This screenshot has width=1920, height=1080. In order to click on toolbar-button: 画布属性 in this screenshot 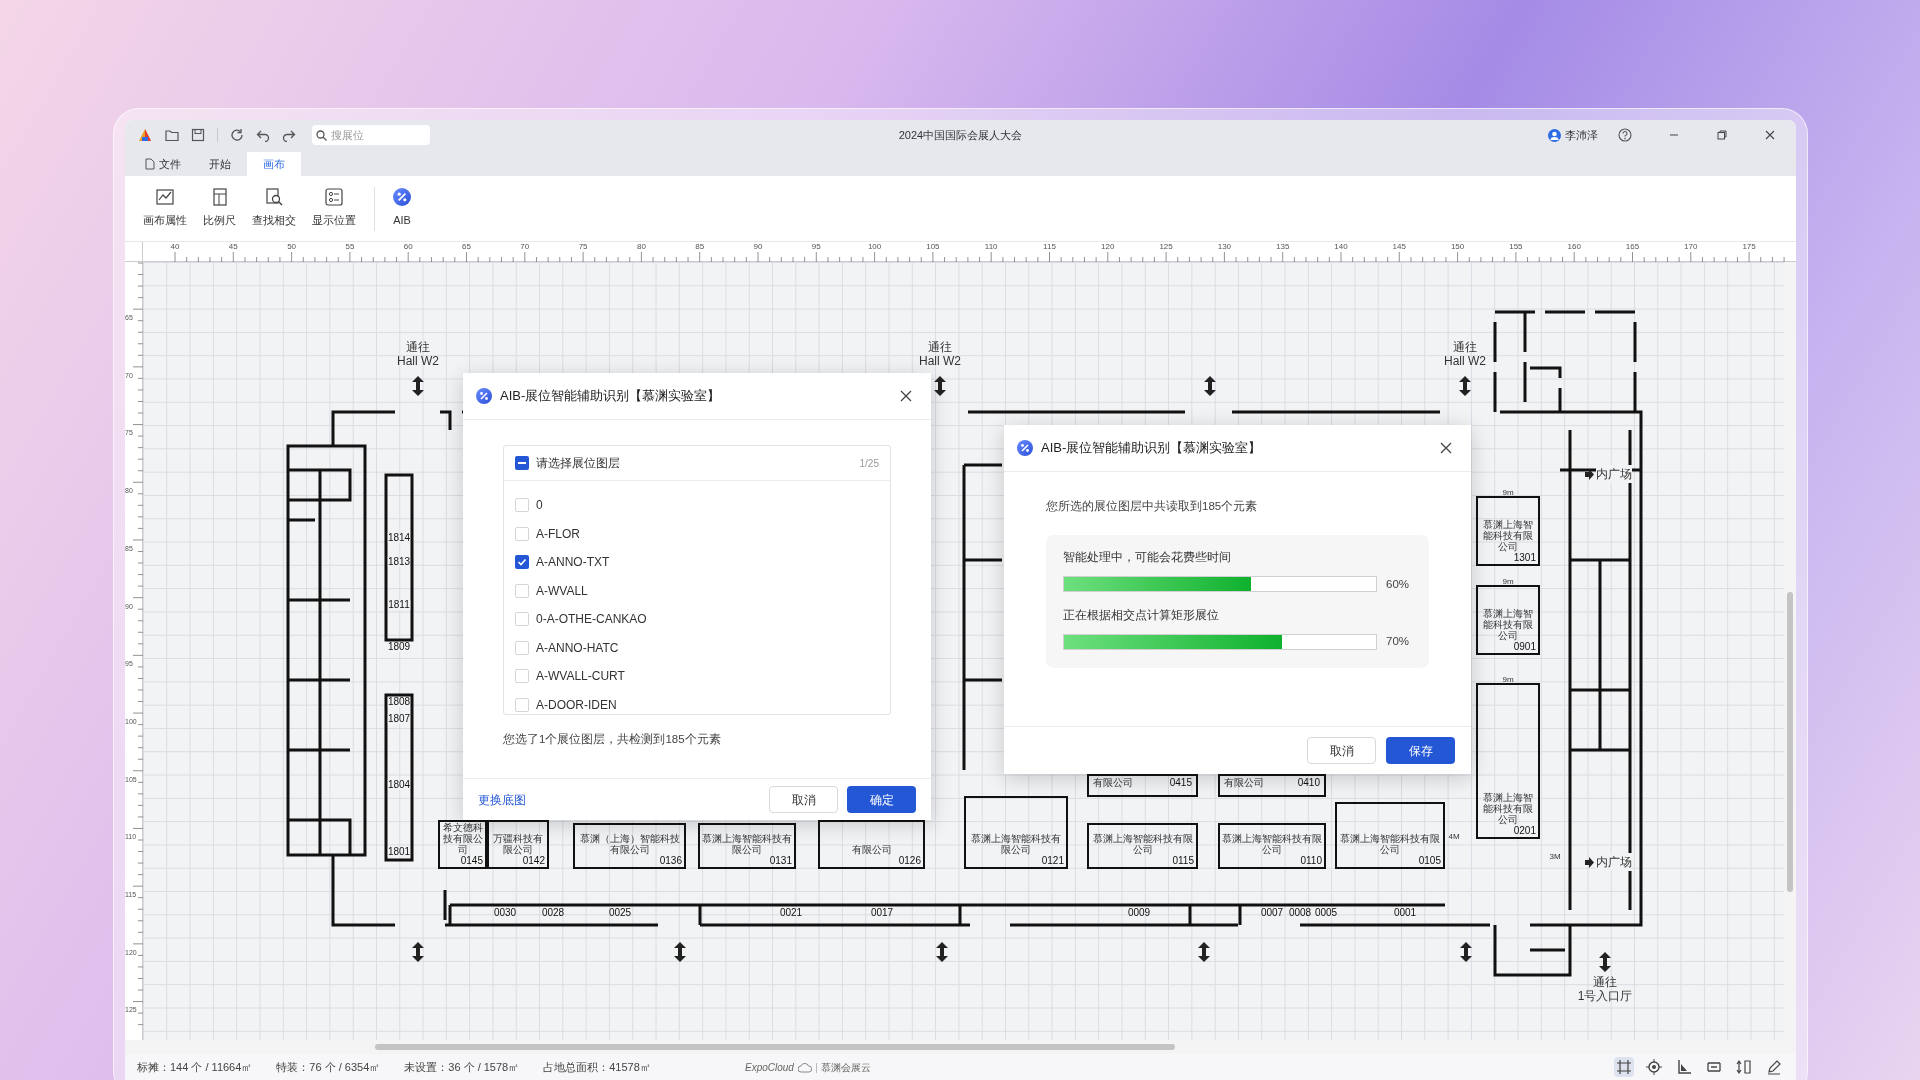, I will do `click(165, 208)`.